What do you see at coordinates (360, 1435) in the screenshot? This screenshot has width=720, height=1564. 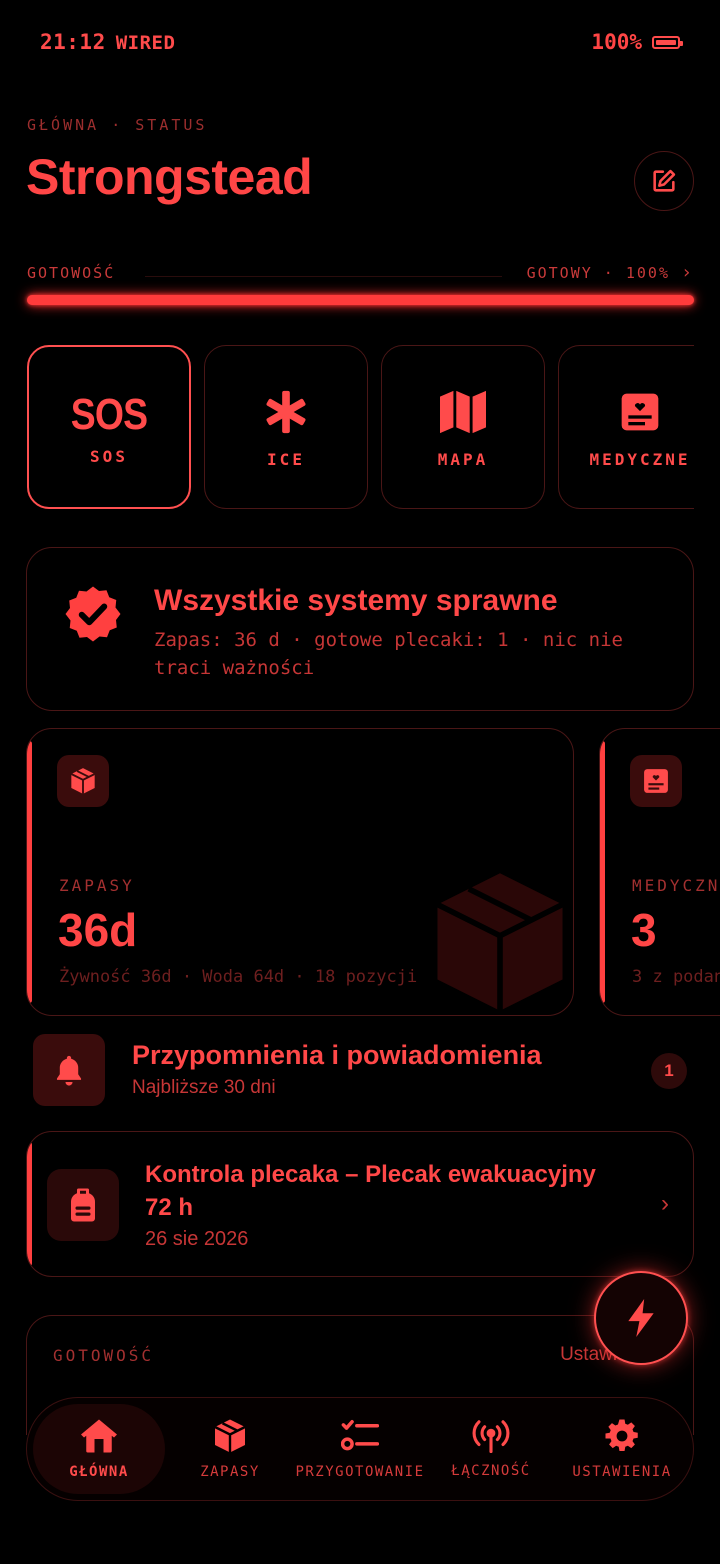 I see `checklist-icon` at bounding box center [360, 1435].